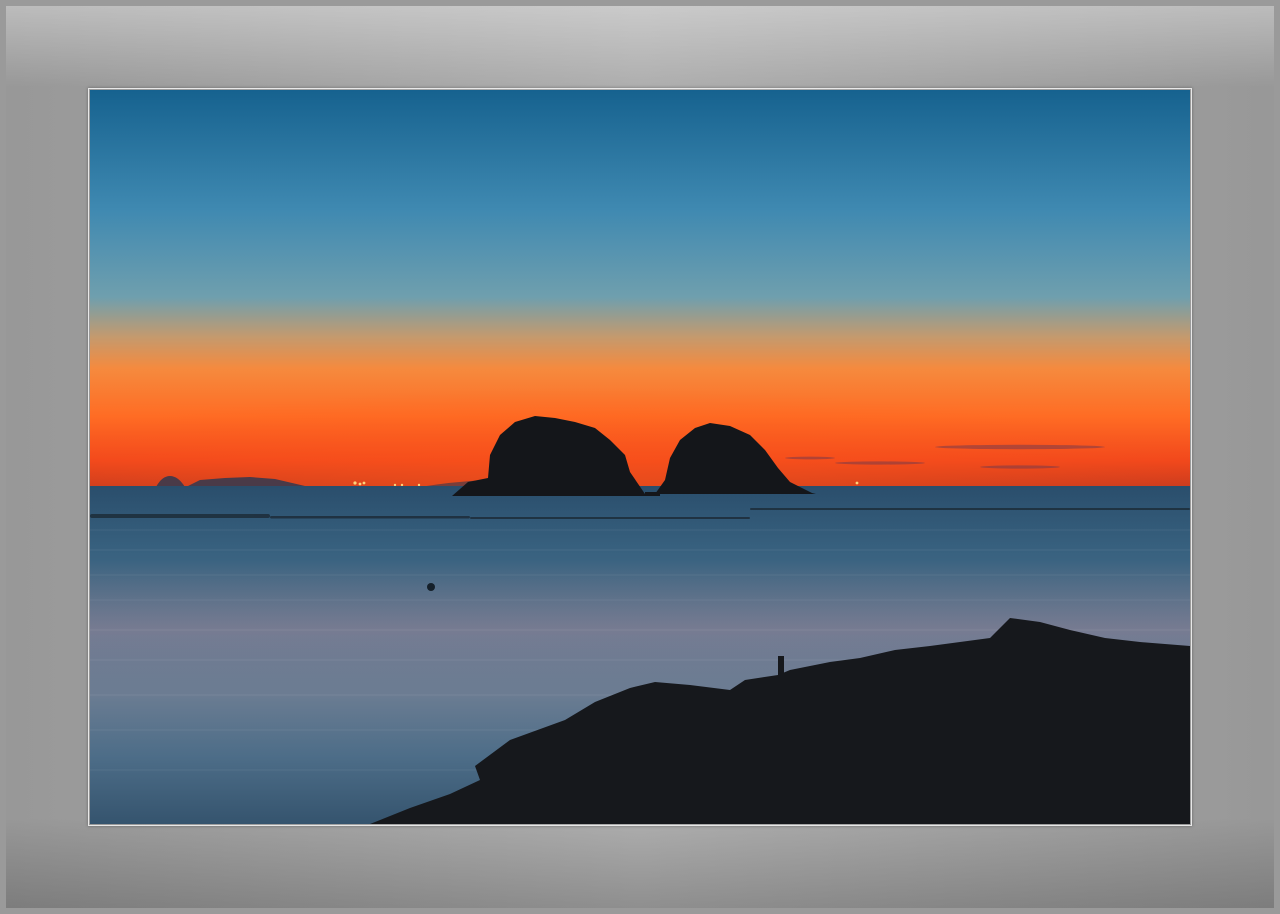 Image resolution: width=1280 pixels, height=914 pixels. I want to click on buoy, so click(431, 587).